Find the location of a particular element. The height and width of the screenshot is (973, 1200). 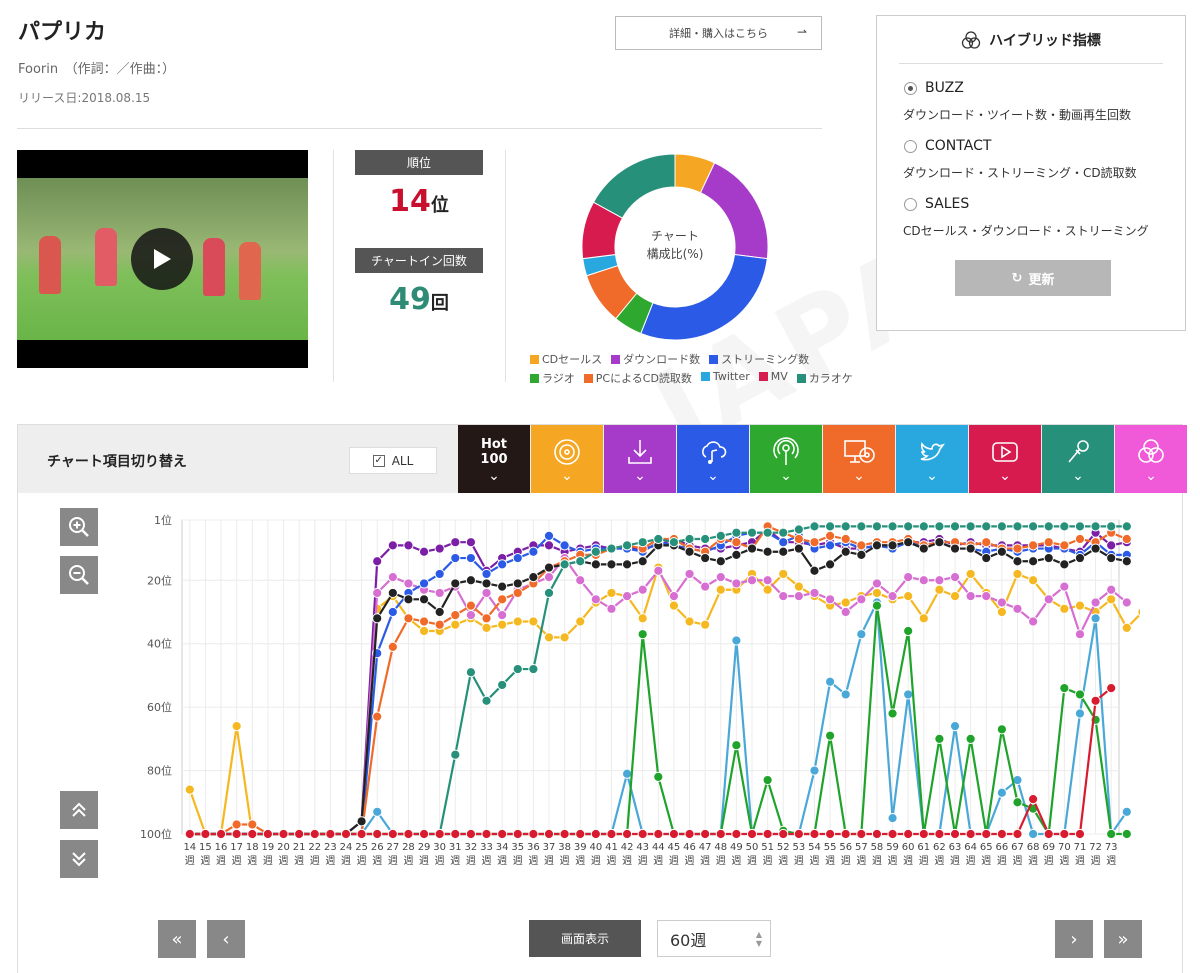

tab-download: ⌄ is located at coordinates (640, 459).